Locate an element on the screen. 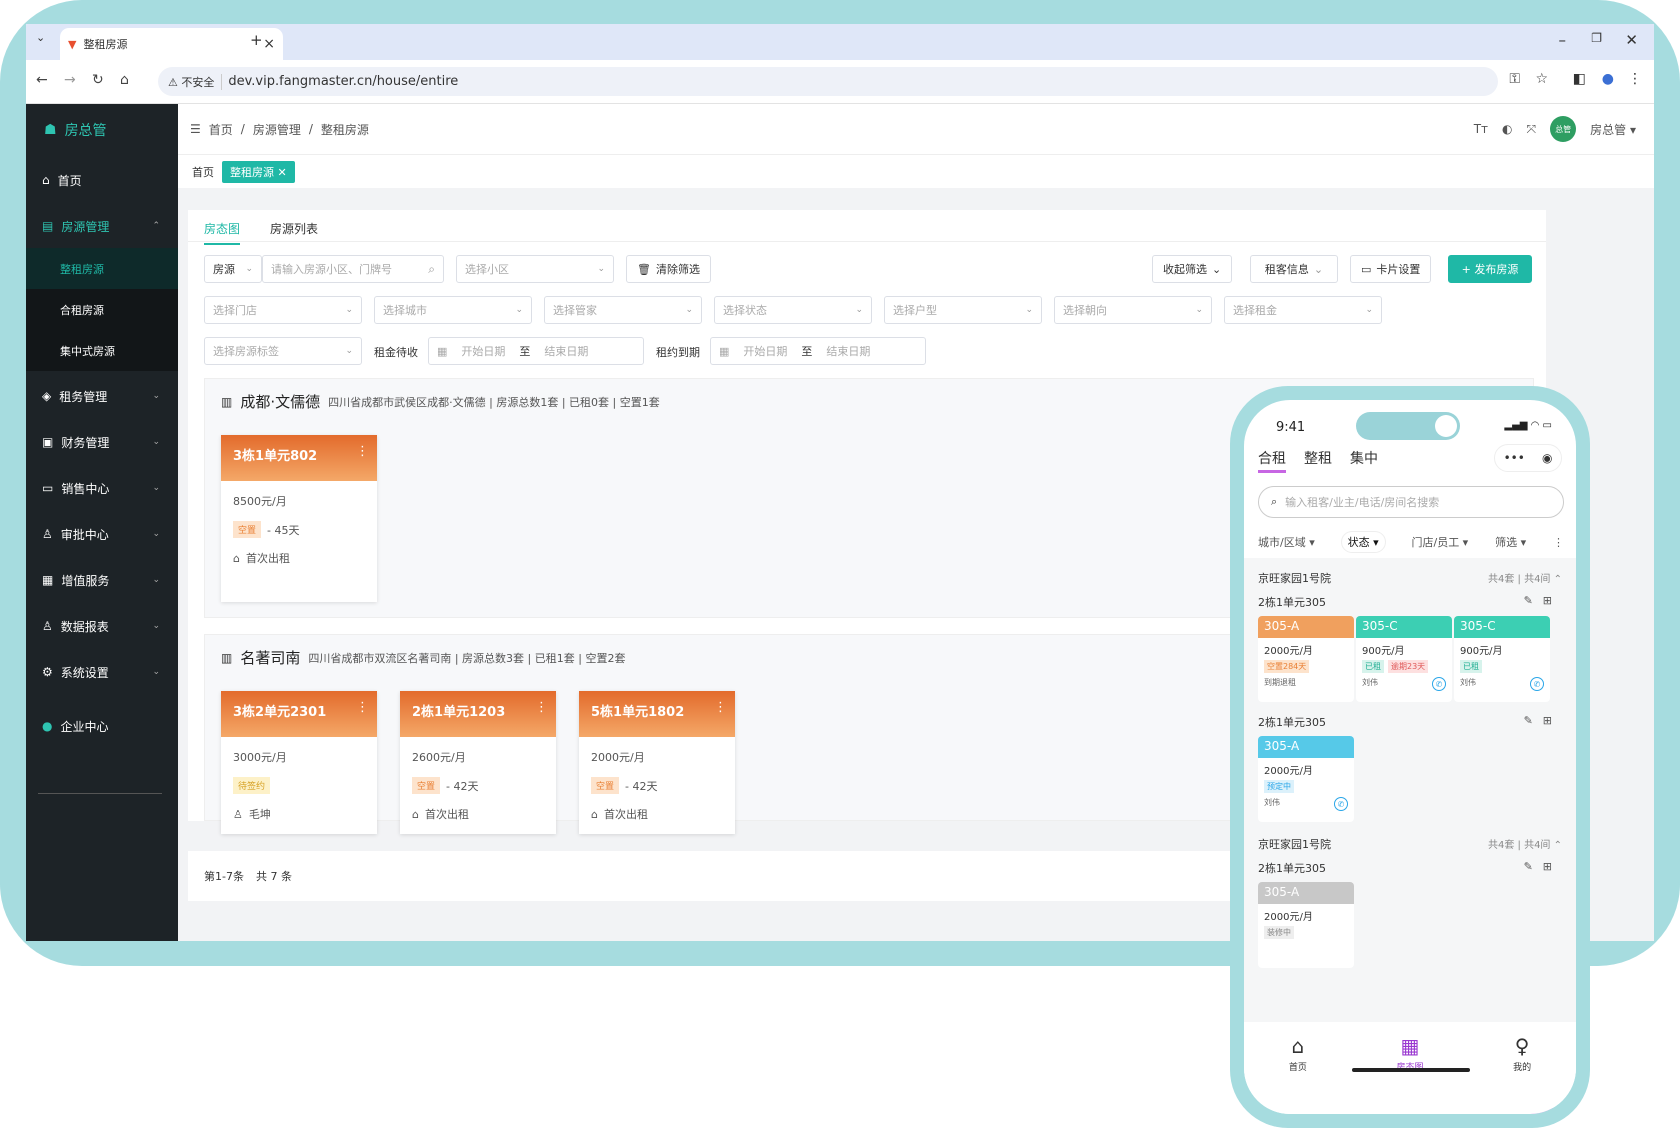 The width and height of the screenshot is (1680, 1128). theme-icon: ◐ is located at coordinates (1507, 129).